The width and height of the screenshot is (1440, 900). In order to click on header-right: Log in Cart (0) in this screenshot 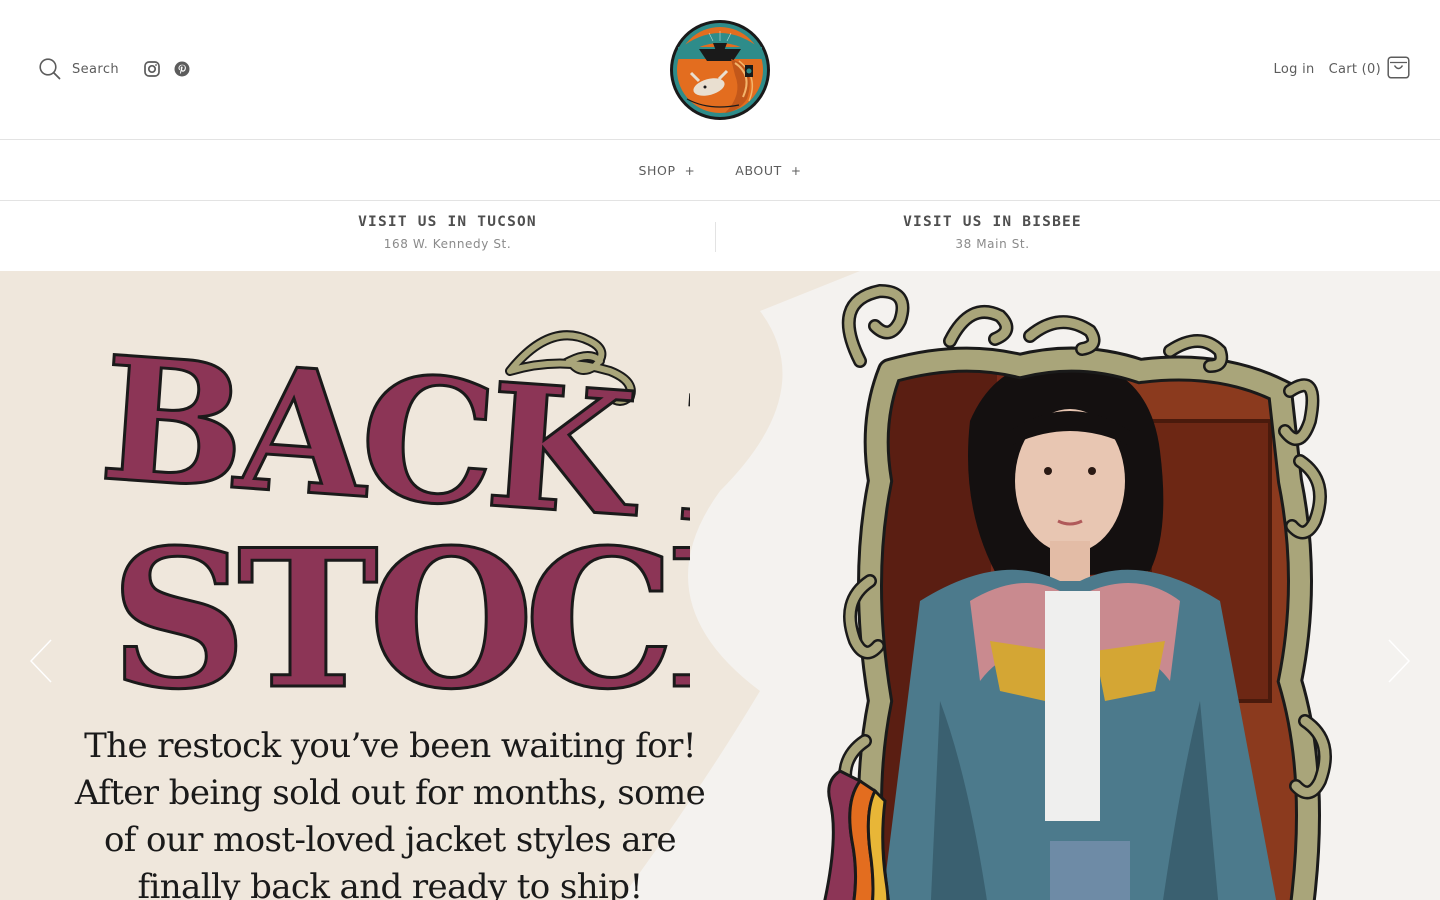, I will do `click(1342, 69)`.